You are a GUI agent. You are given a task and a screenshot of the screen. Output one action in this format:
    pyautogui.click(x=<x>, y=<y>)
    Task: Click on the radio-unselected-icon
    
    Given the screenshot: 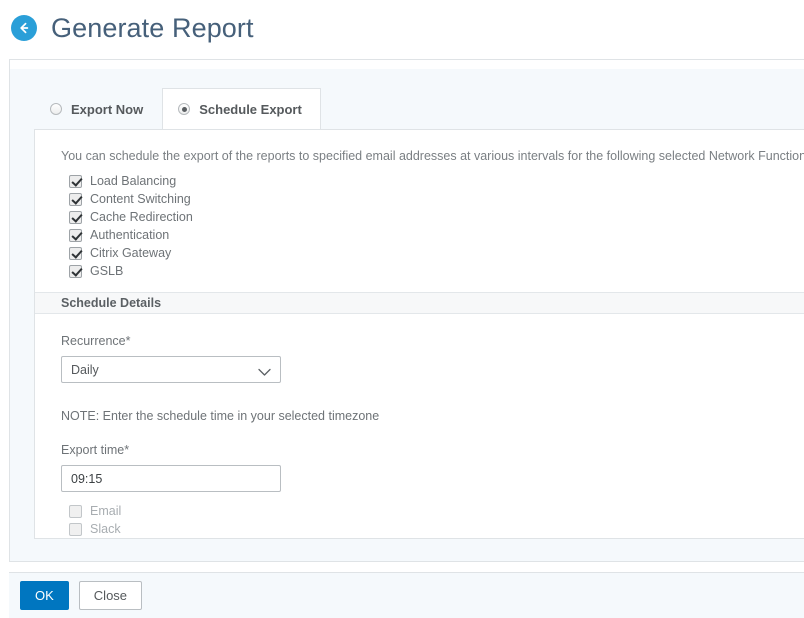 What is the action you would take?
    pyautogui.click(x=56, y=109)
    